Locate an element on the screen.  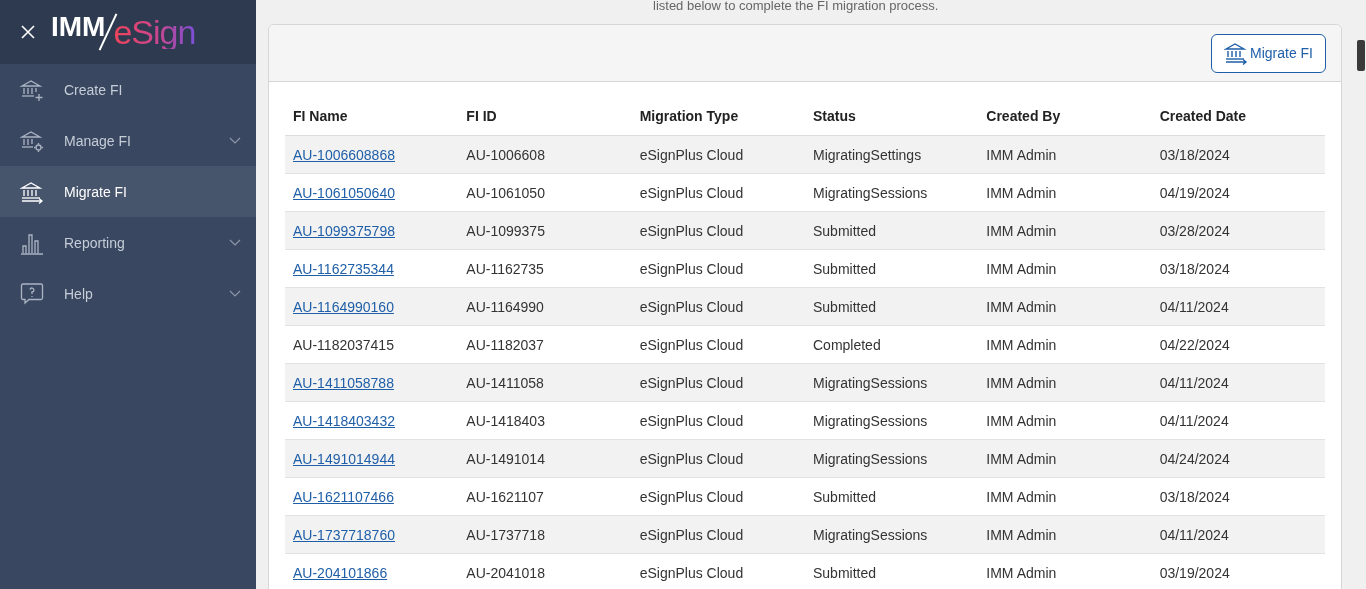
bank-arrow-icon is located at coordinates (1236, 53).